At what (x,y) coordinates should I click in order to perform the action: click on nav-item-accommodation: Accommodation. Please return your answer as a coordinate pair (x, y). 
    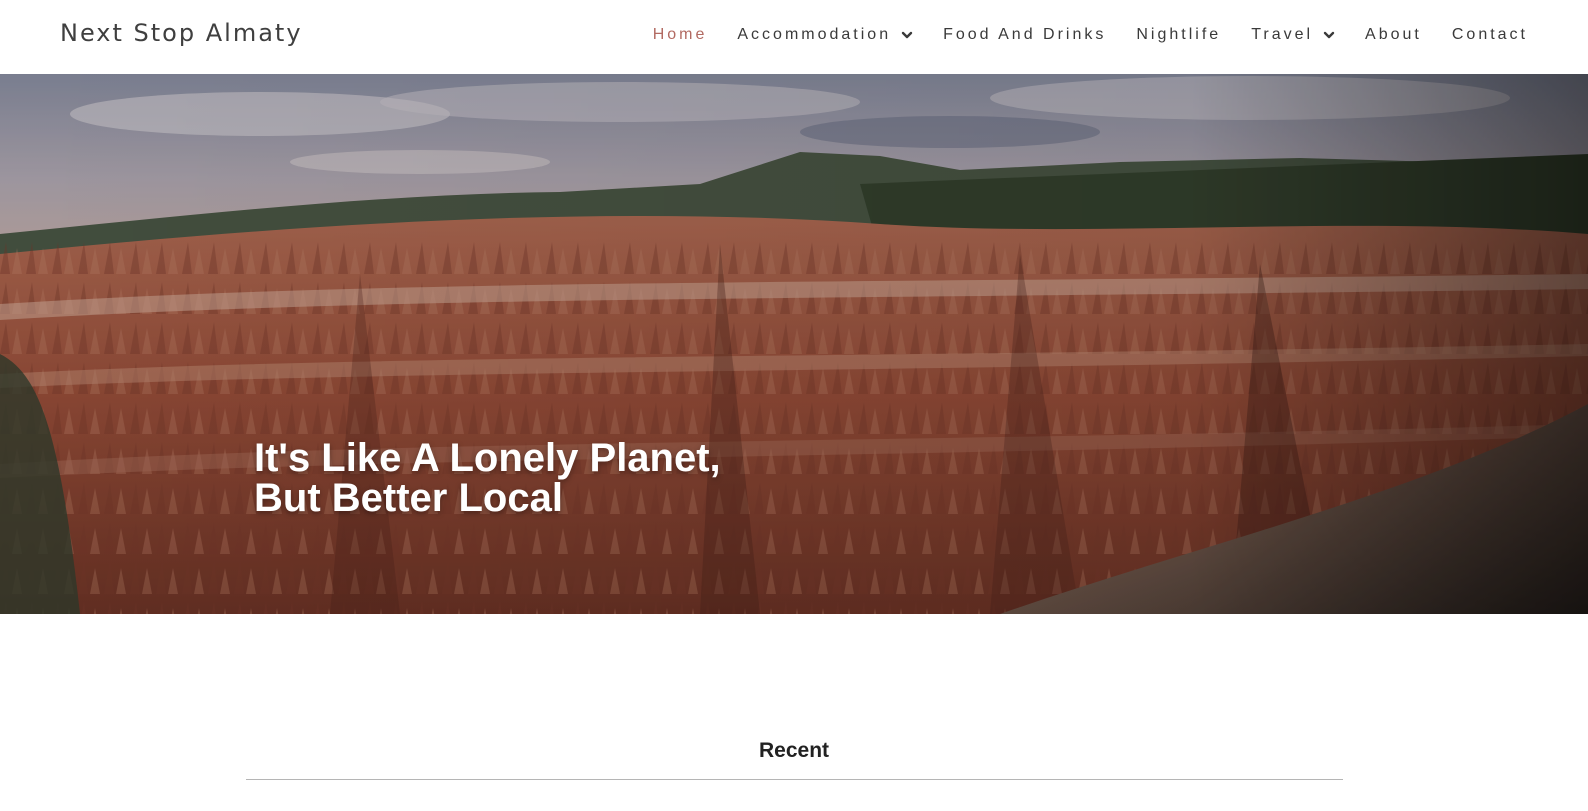
    Looking at the image, I should click on (825, 35).